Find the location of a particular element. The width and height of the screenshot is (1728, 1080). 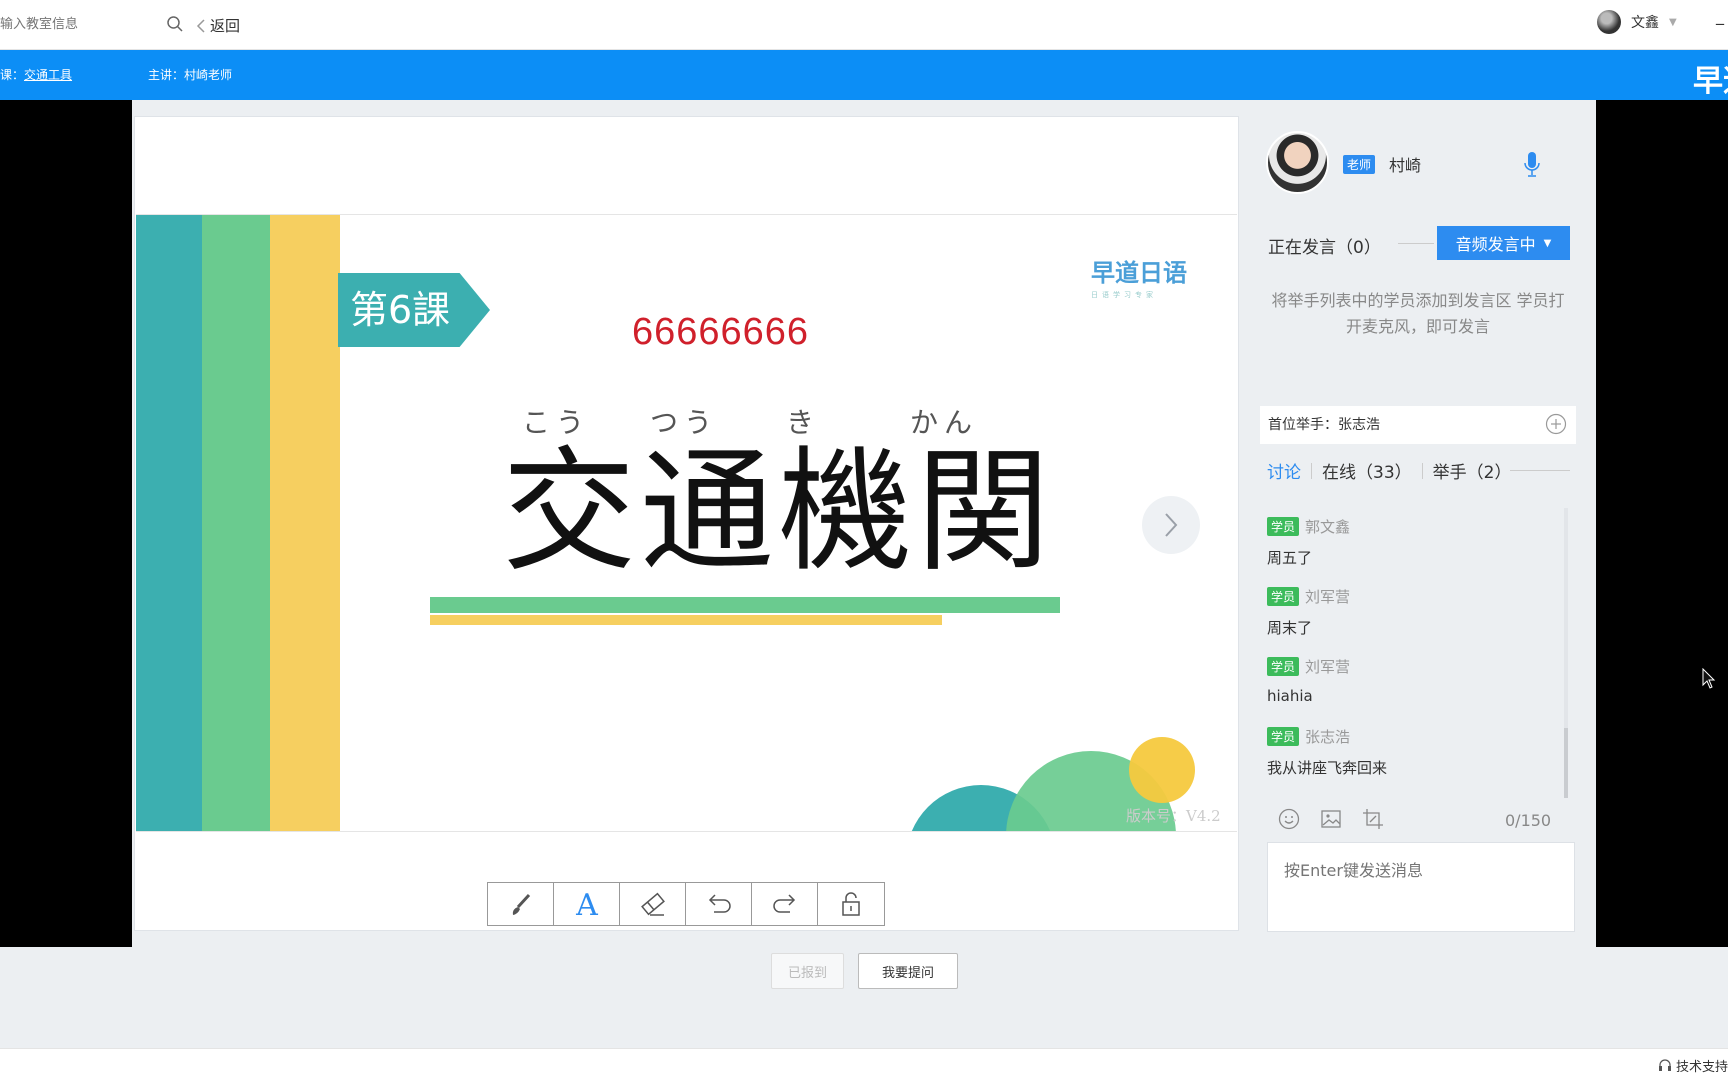

microphone-icon is located at coordinates (1532, 165).